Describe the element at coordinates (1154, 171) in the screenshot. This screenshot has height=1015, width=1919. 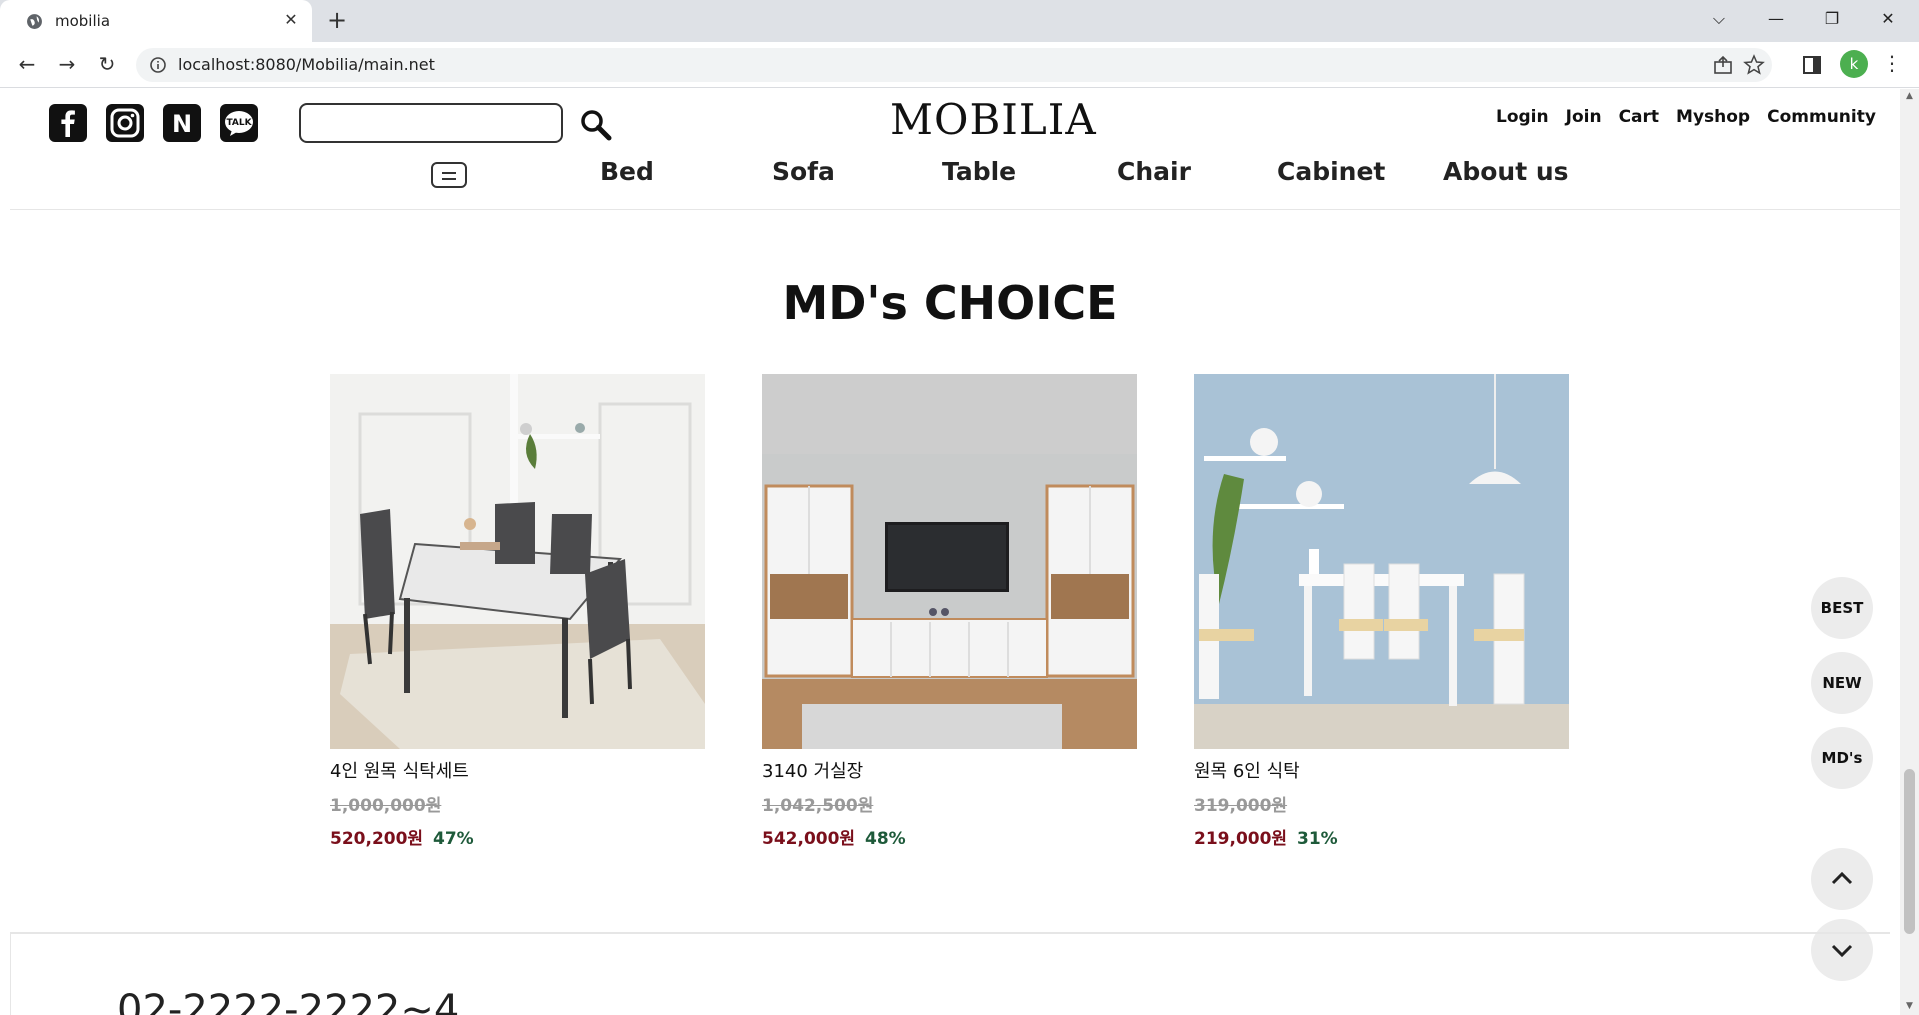
I see `nav-chair: Chair` at that location.